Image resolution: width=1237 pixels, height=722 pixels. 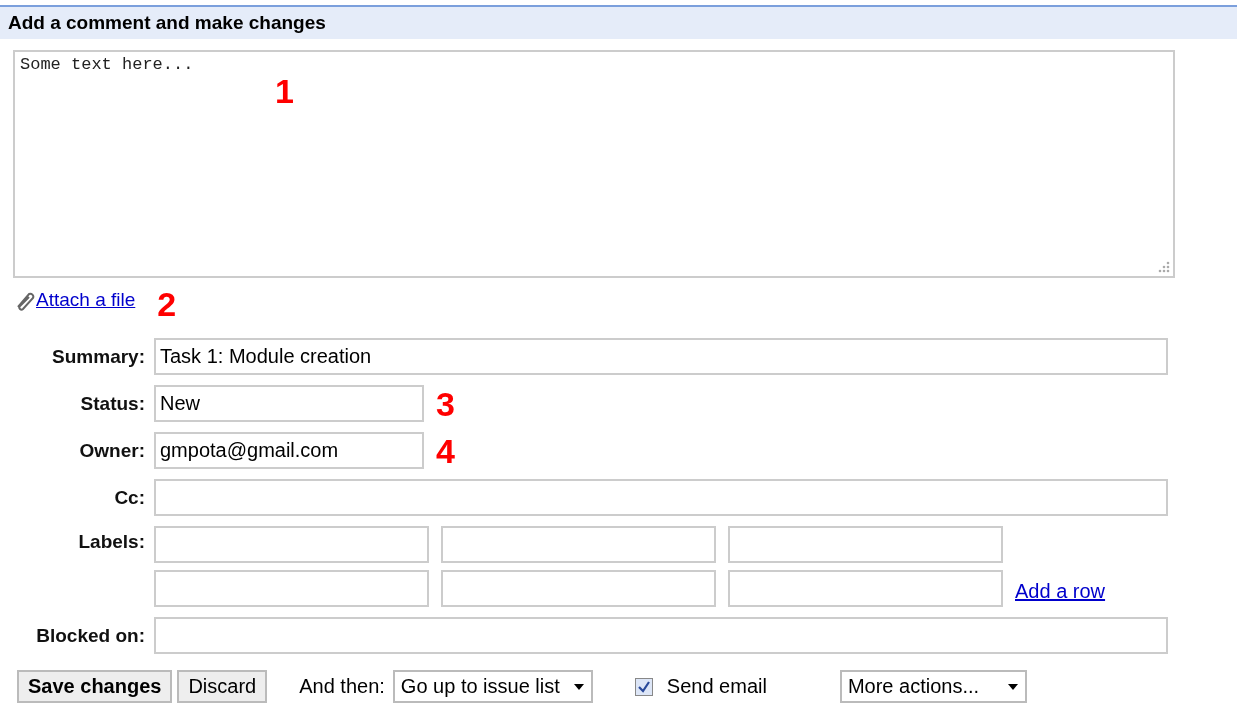 What do you see at coordinates (167, 304) in the screenshot?
I see `annotation-number: 2` at bounding box center [167, 304].